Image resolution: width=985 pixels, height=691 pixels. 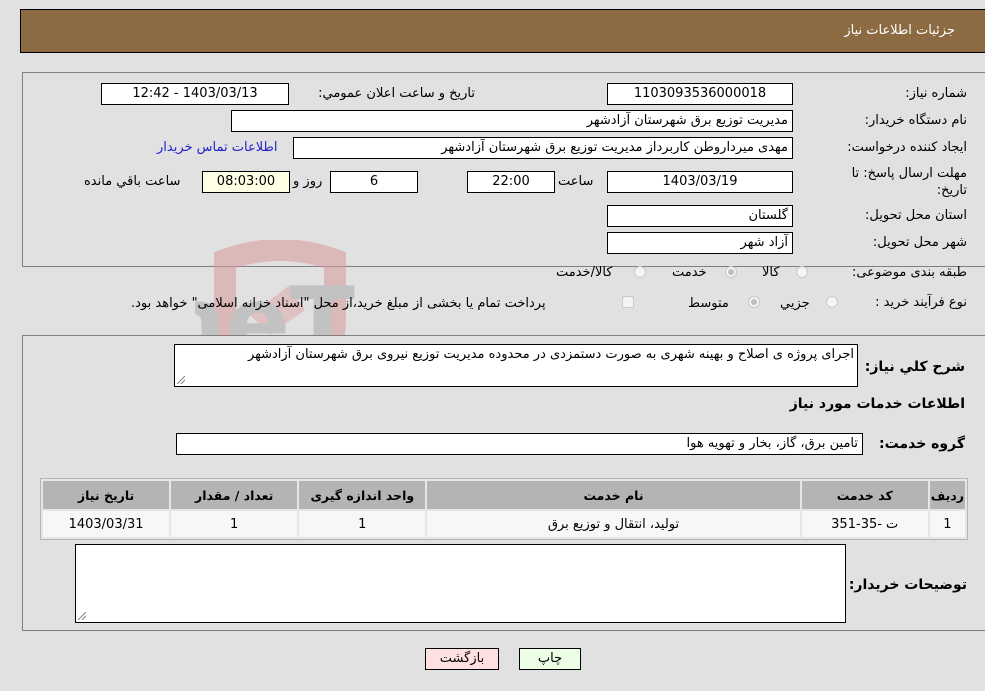 I want to click on col-header-unit: واحد اندازه گيری, so click(x=362, y=495).